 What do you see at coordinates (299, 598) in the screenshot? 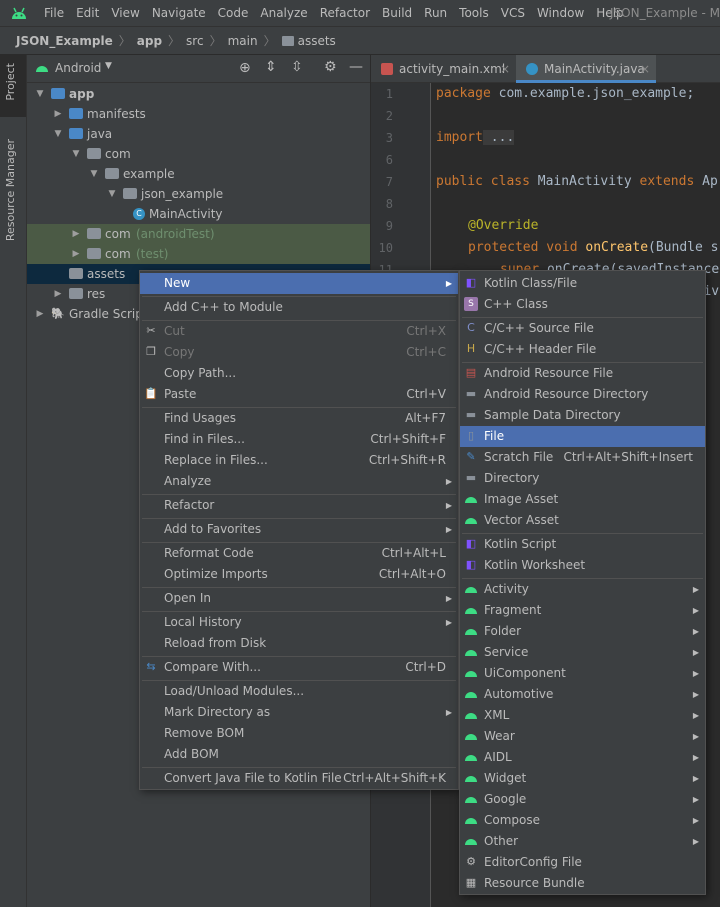
I see `menu-item-open-in: Open In ▶` at bounding box center [299, 598].